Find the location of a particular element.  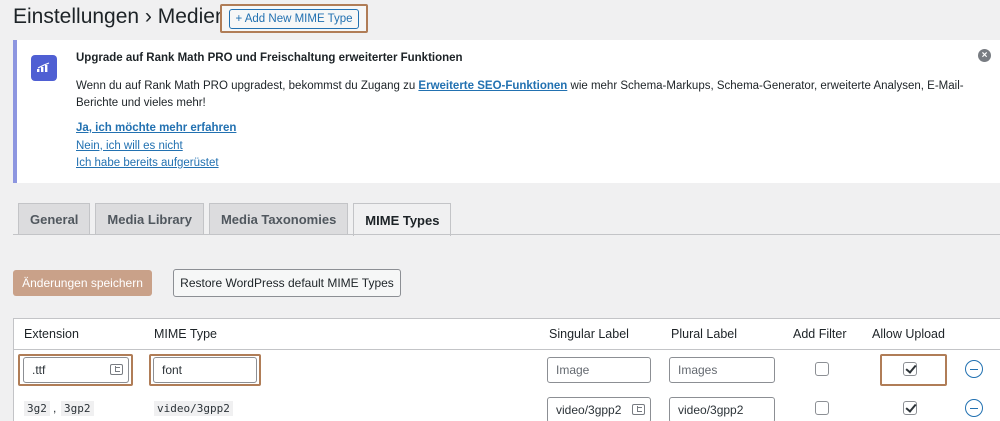

plural-label-placeholder: Images is located at coordinates (698, 370).